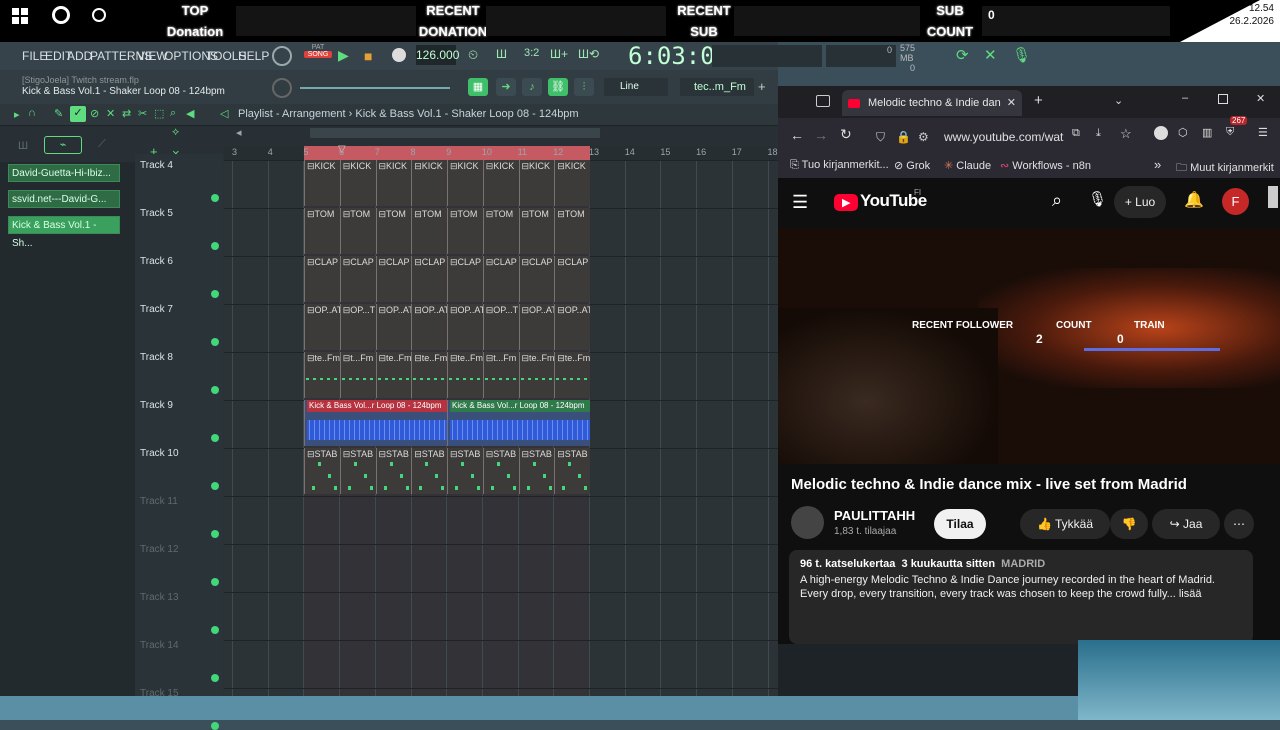 The height and width of the screenshot is (730, 1280). Describe the element at coordinates (1260, 98) in the screenshot. I see `close-window-icon: ✕` at that location.